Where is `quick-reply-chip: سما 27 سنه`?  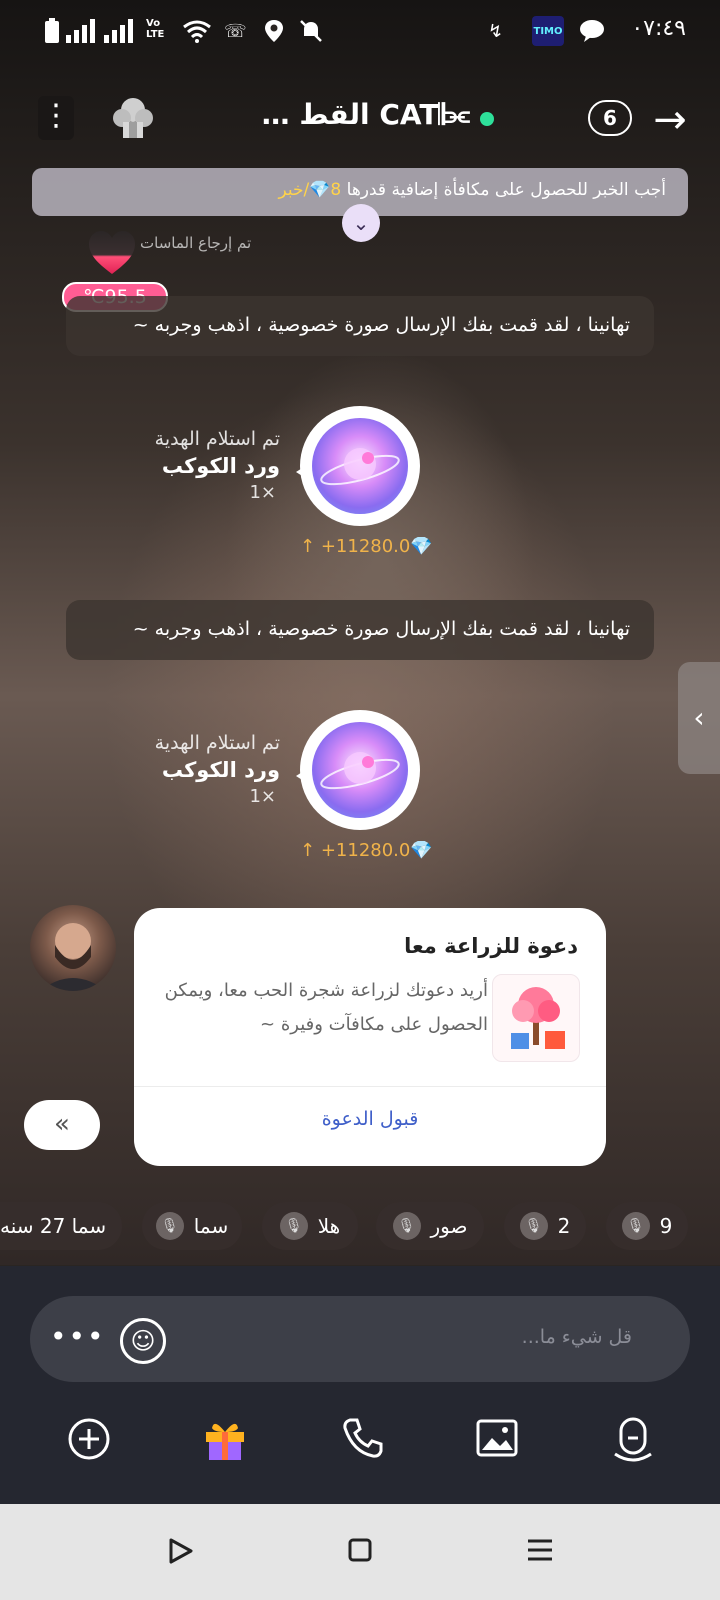 quick-reply-chip: سما 27 سنه is located at coordinates (61, 1226).